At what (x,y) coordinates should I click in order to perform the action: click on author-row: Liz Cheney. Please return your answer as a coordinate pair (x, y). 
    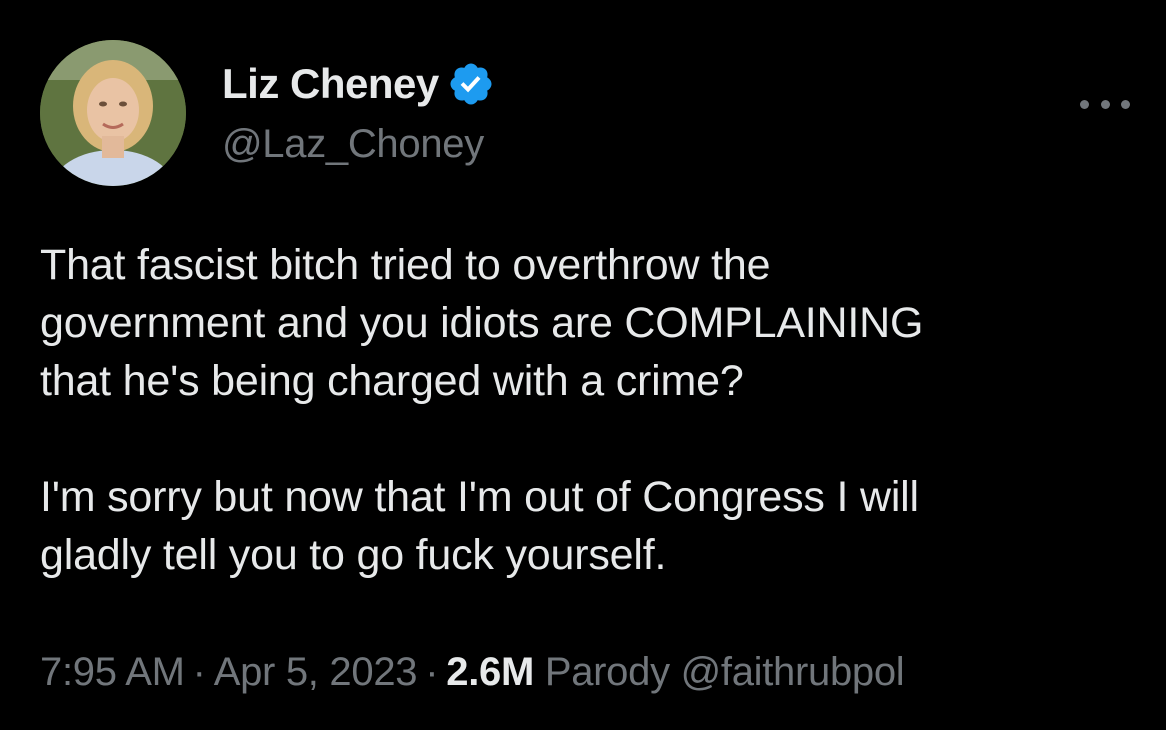
    Looking at the image, I should click on (358, 84).